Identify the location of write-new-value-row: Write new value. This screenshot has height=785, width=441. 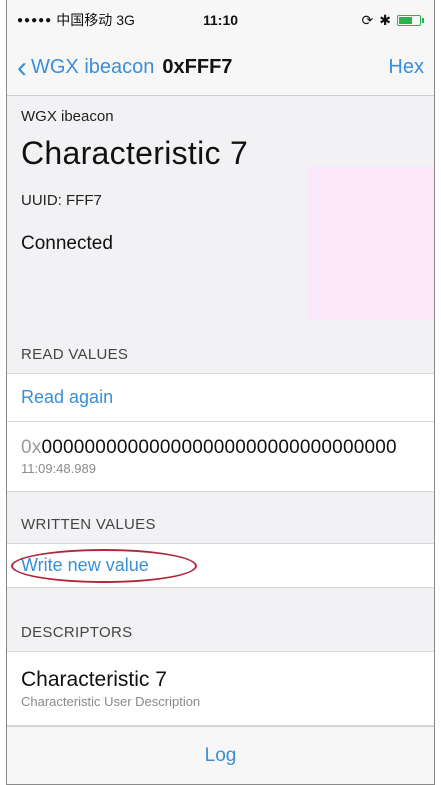
(220, 566).